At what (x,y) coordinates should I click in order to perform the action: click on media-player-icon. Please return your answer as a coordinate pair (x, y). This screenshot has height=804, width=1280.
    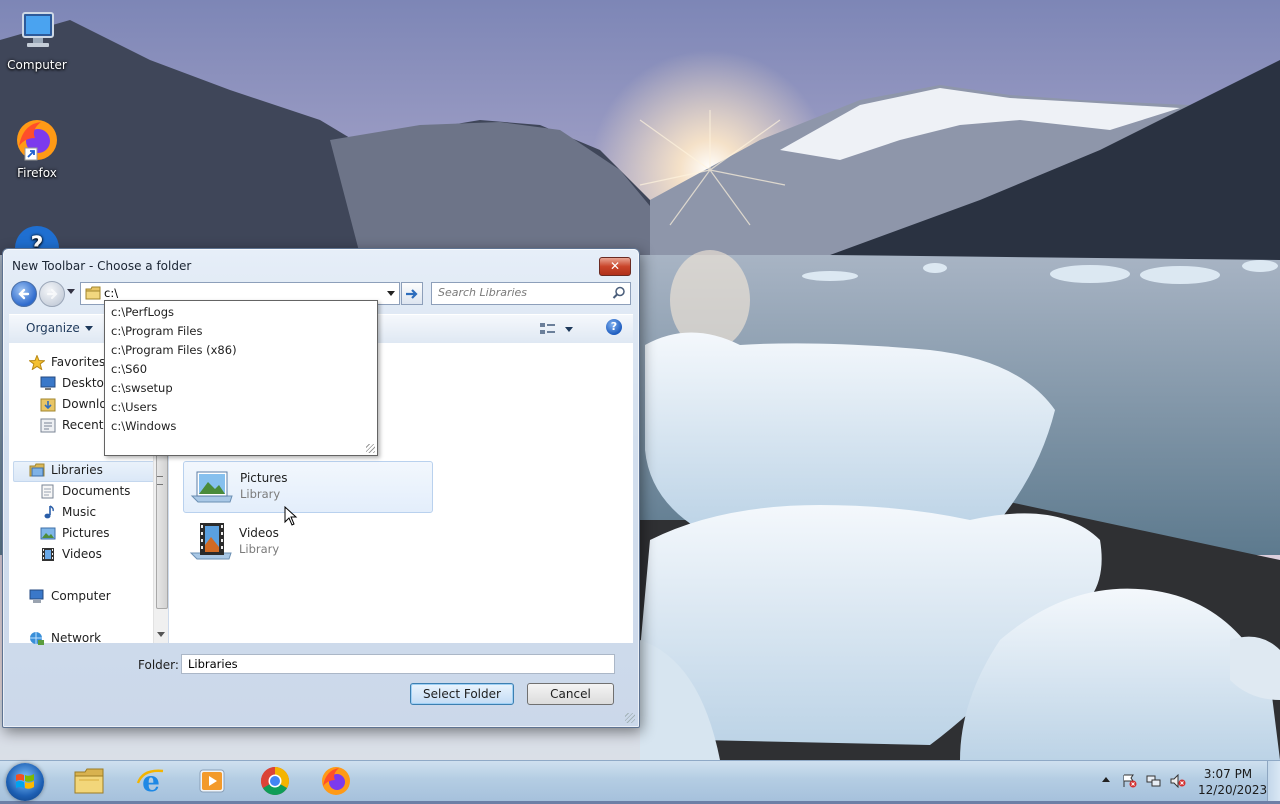
    Looking at the image, I should click on (212, 781).